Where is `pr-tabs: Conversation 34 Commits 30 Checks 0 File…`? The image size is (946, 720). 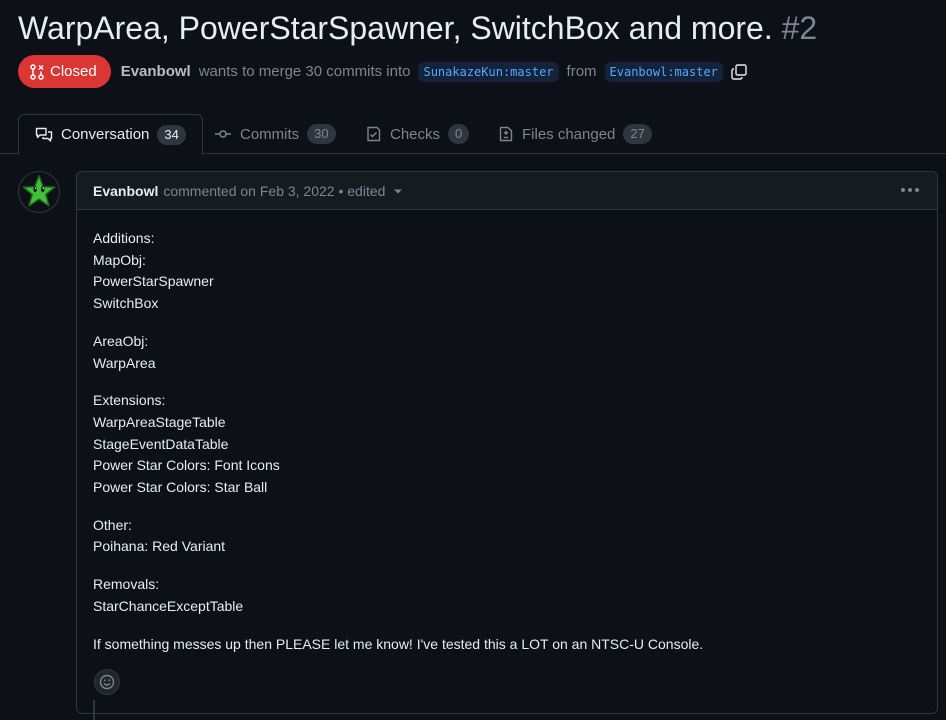
pr-tabs: Conversation 34 Commits 30 Checks 0 File… is located at coordinates (473, 134).